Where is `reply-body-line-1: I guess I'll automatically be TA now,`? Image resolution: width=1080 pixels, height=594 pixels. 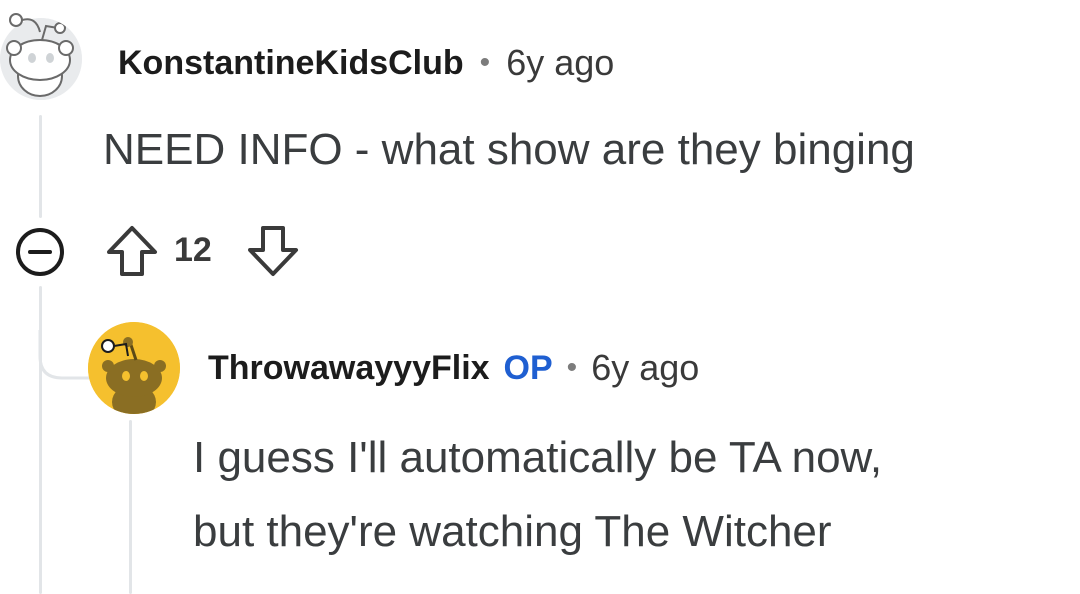
reply-body-line-1: I guess I'll automatically be TA now, is located at coordinates (538, 457).